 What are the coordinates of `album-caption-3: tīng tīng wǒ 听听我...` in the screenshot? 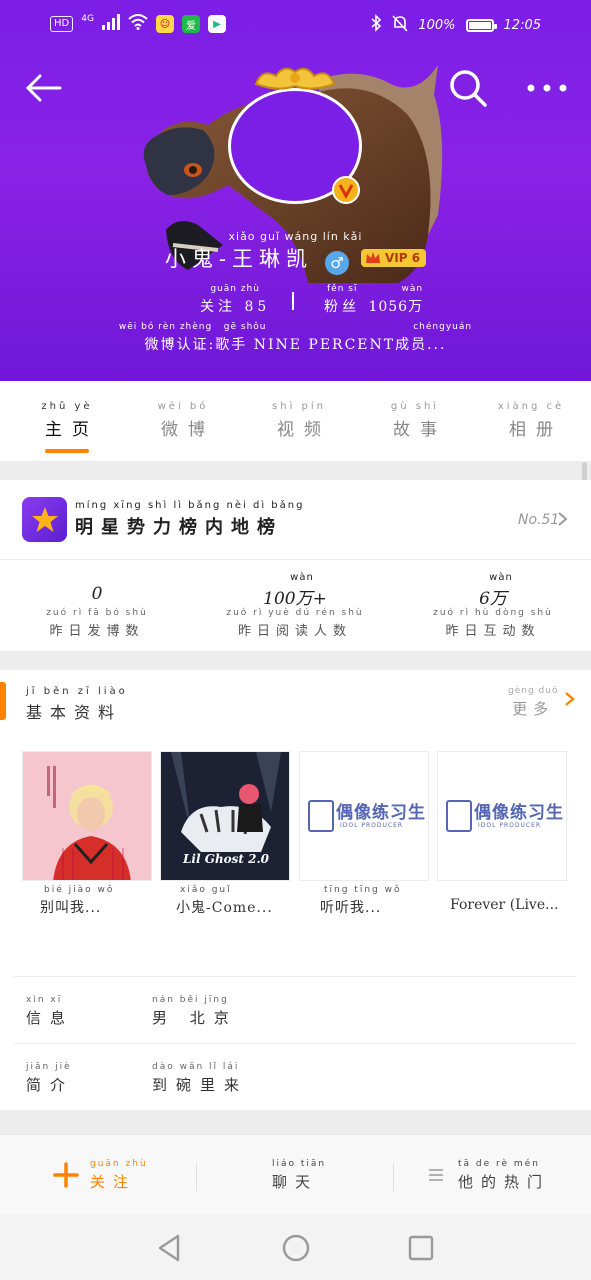 It's located at (369, 901).